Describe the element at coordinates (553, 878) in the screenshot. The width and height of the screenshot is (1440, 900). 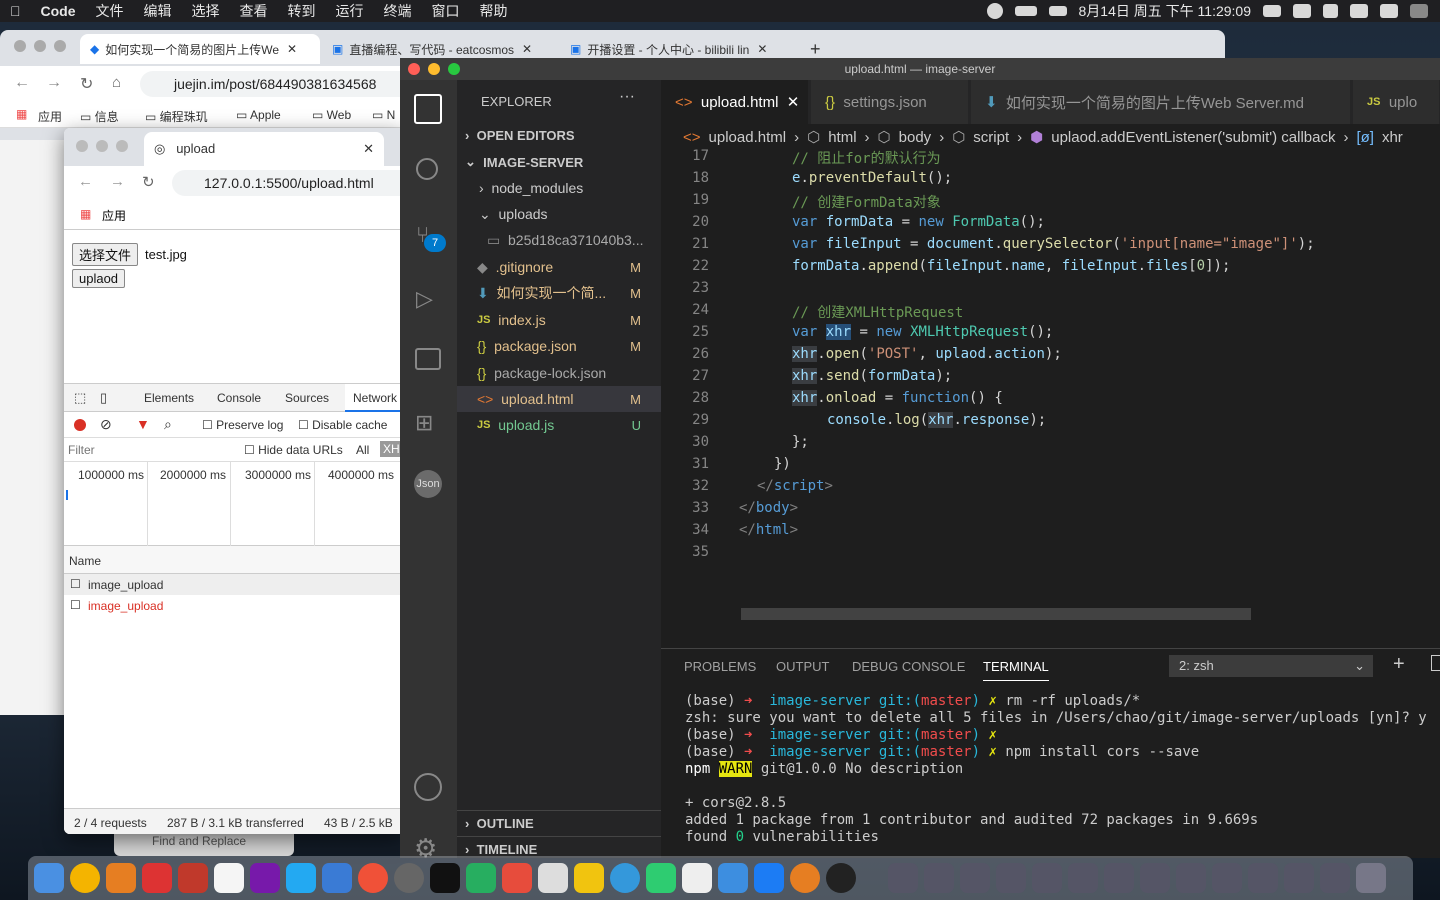
I see `mail-icon` at that location.